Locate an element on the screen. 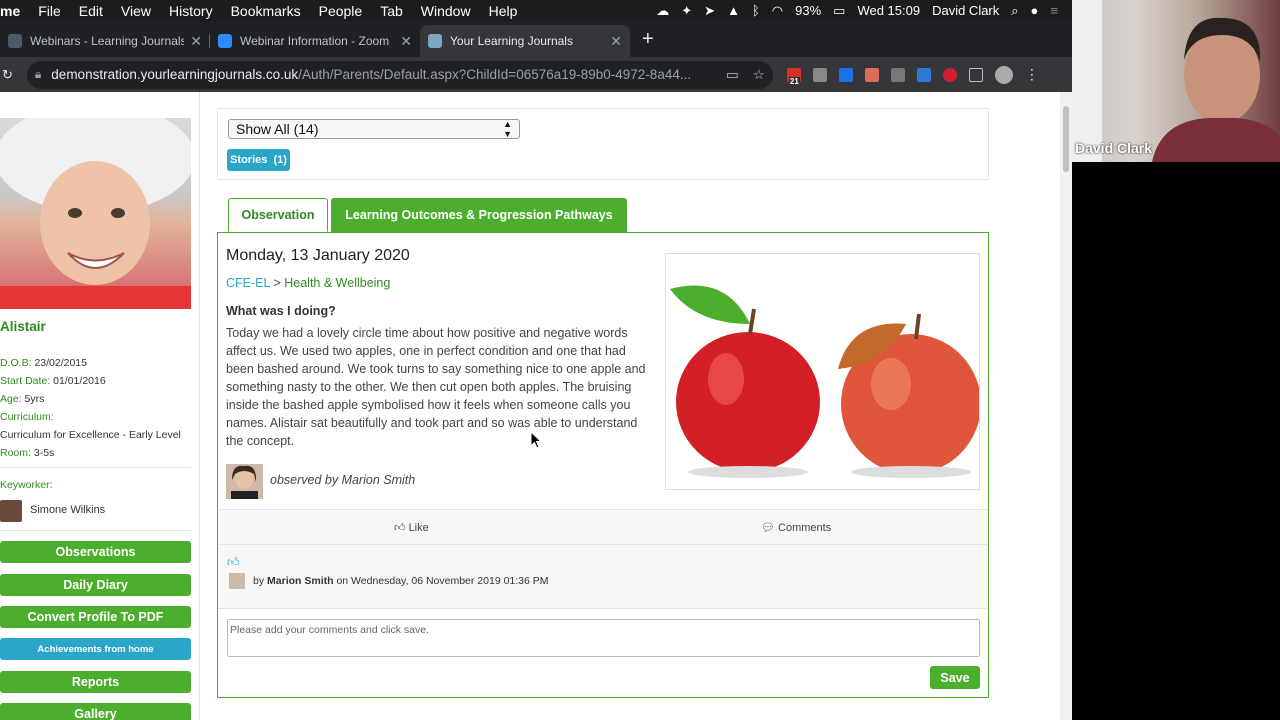  crumb-cfe: CFE-EL is located at coordinates (248, 283).